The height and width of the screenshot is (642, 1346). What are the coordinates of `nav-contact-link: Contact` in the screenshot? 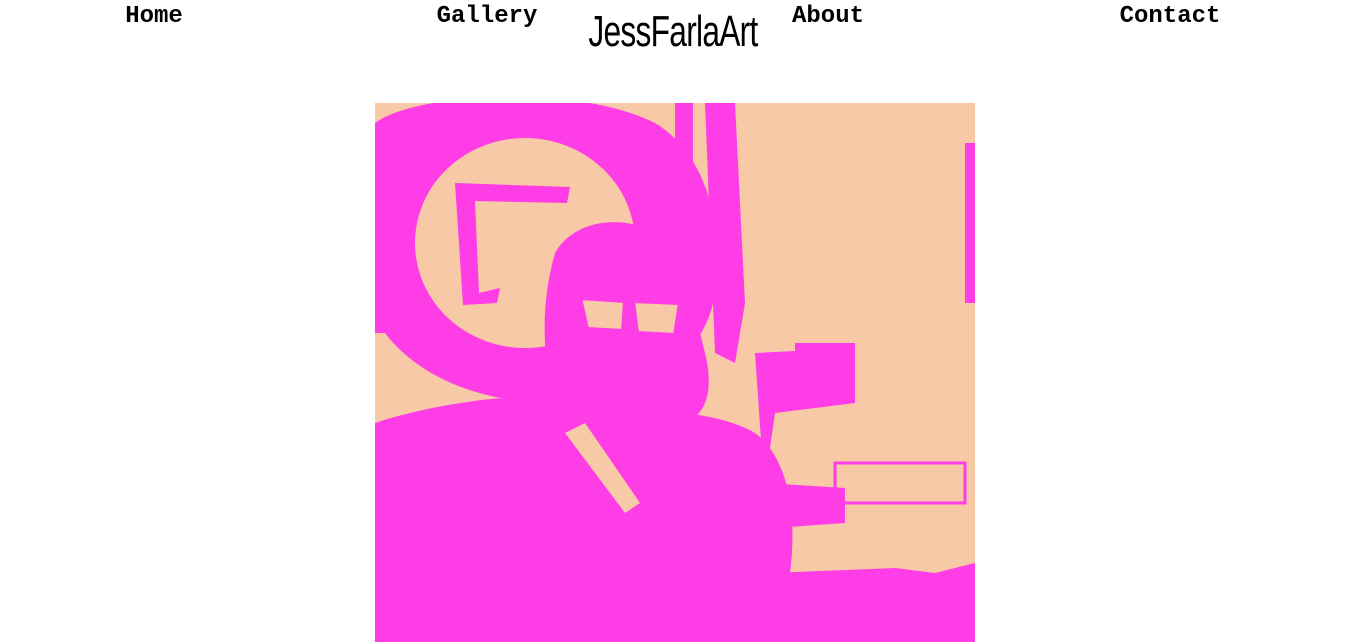 It's located at (1170, 17).